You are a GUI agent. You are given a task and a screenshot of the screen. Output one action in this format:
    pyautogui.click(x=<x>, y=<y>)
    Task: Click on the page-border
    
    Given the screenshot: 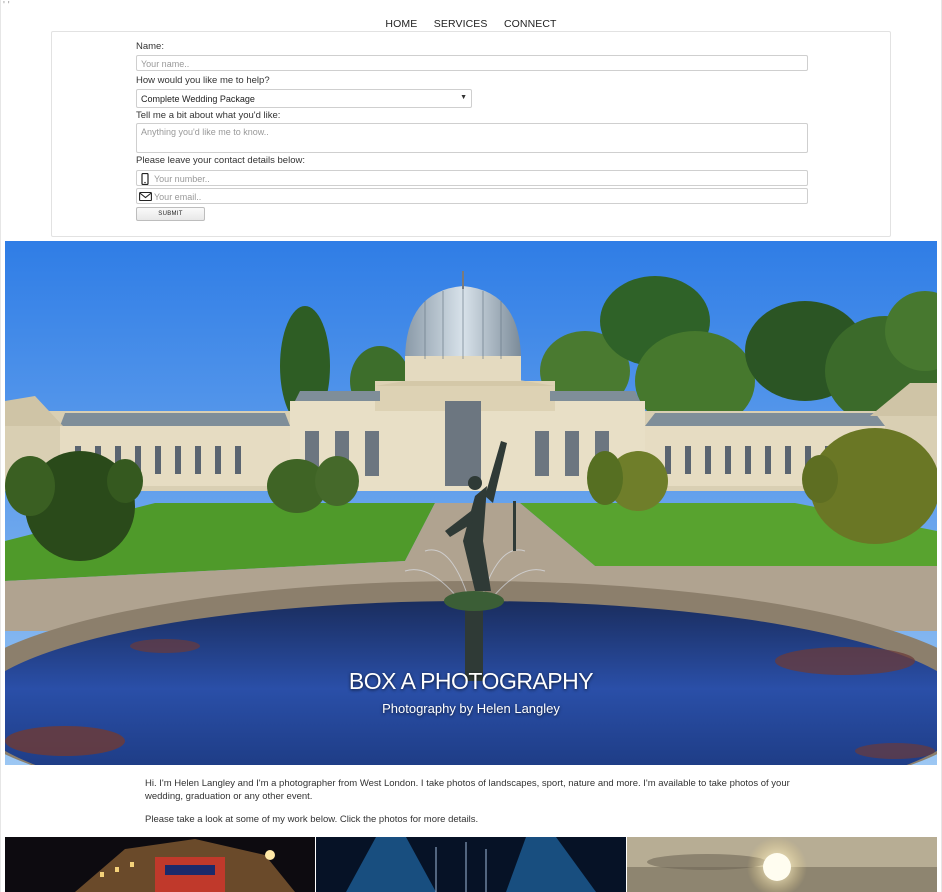 What is the action you would take?
    pyautogui.click(x=0, y=446)
    